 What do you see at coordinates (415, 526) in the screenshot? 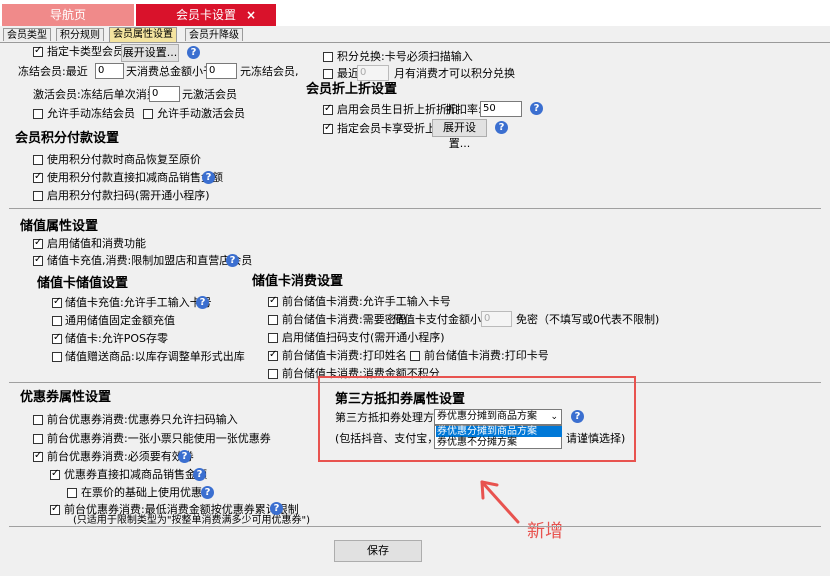
I see `section-divider` at bounding box center [415, 526].